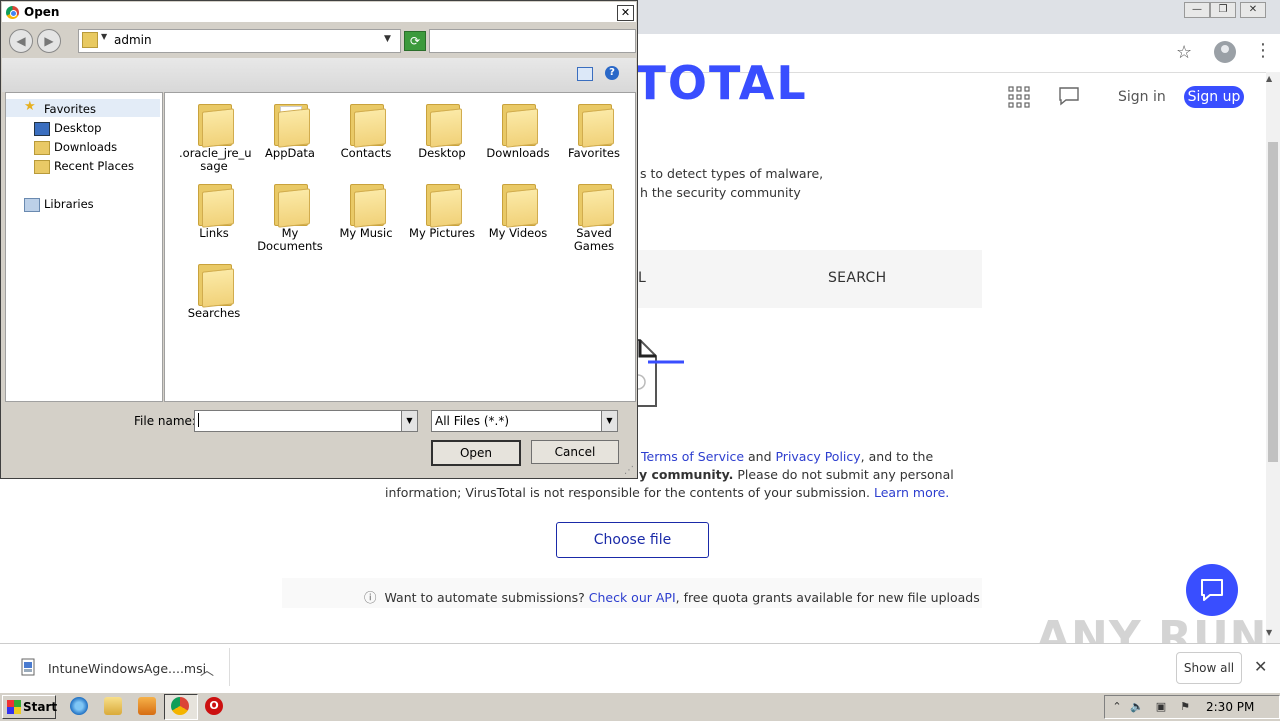 Image resolution: width=1280 pixels, height=721 pixels. What do you see at coordinates (28, 667) in the screenshot?
I see `msi-file-icon` at bounding box center [28, 667].